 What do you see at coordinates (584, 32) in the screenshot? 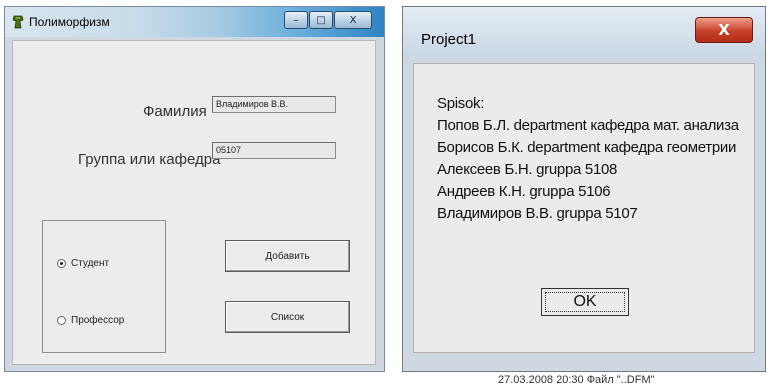
I see `dialog-titlebar: Project1 X` at bounding box center [584, 32].